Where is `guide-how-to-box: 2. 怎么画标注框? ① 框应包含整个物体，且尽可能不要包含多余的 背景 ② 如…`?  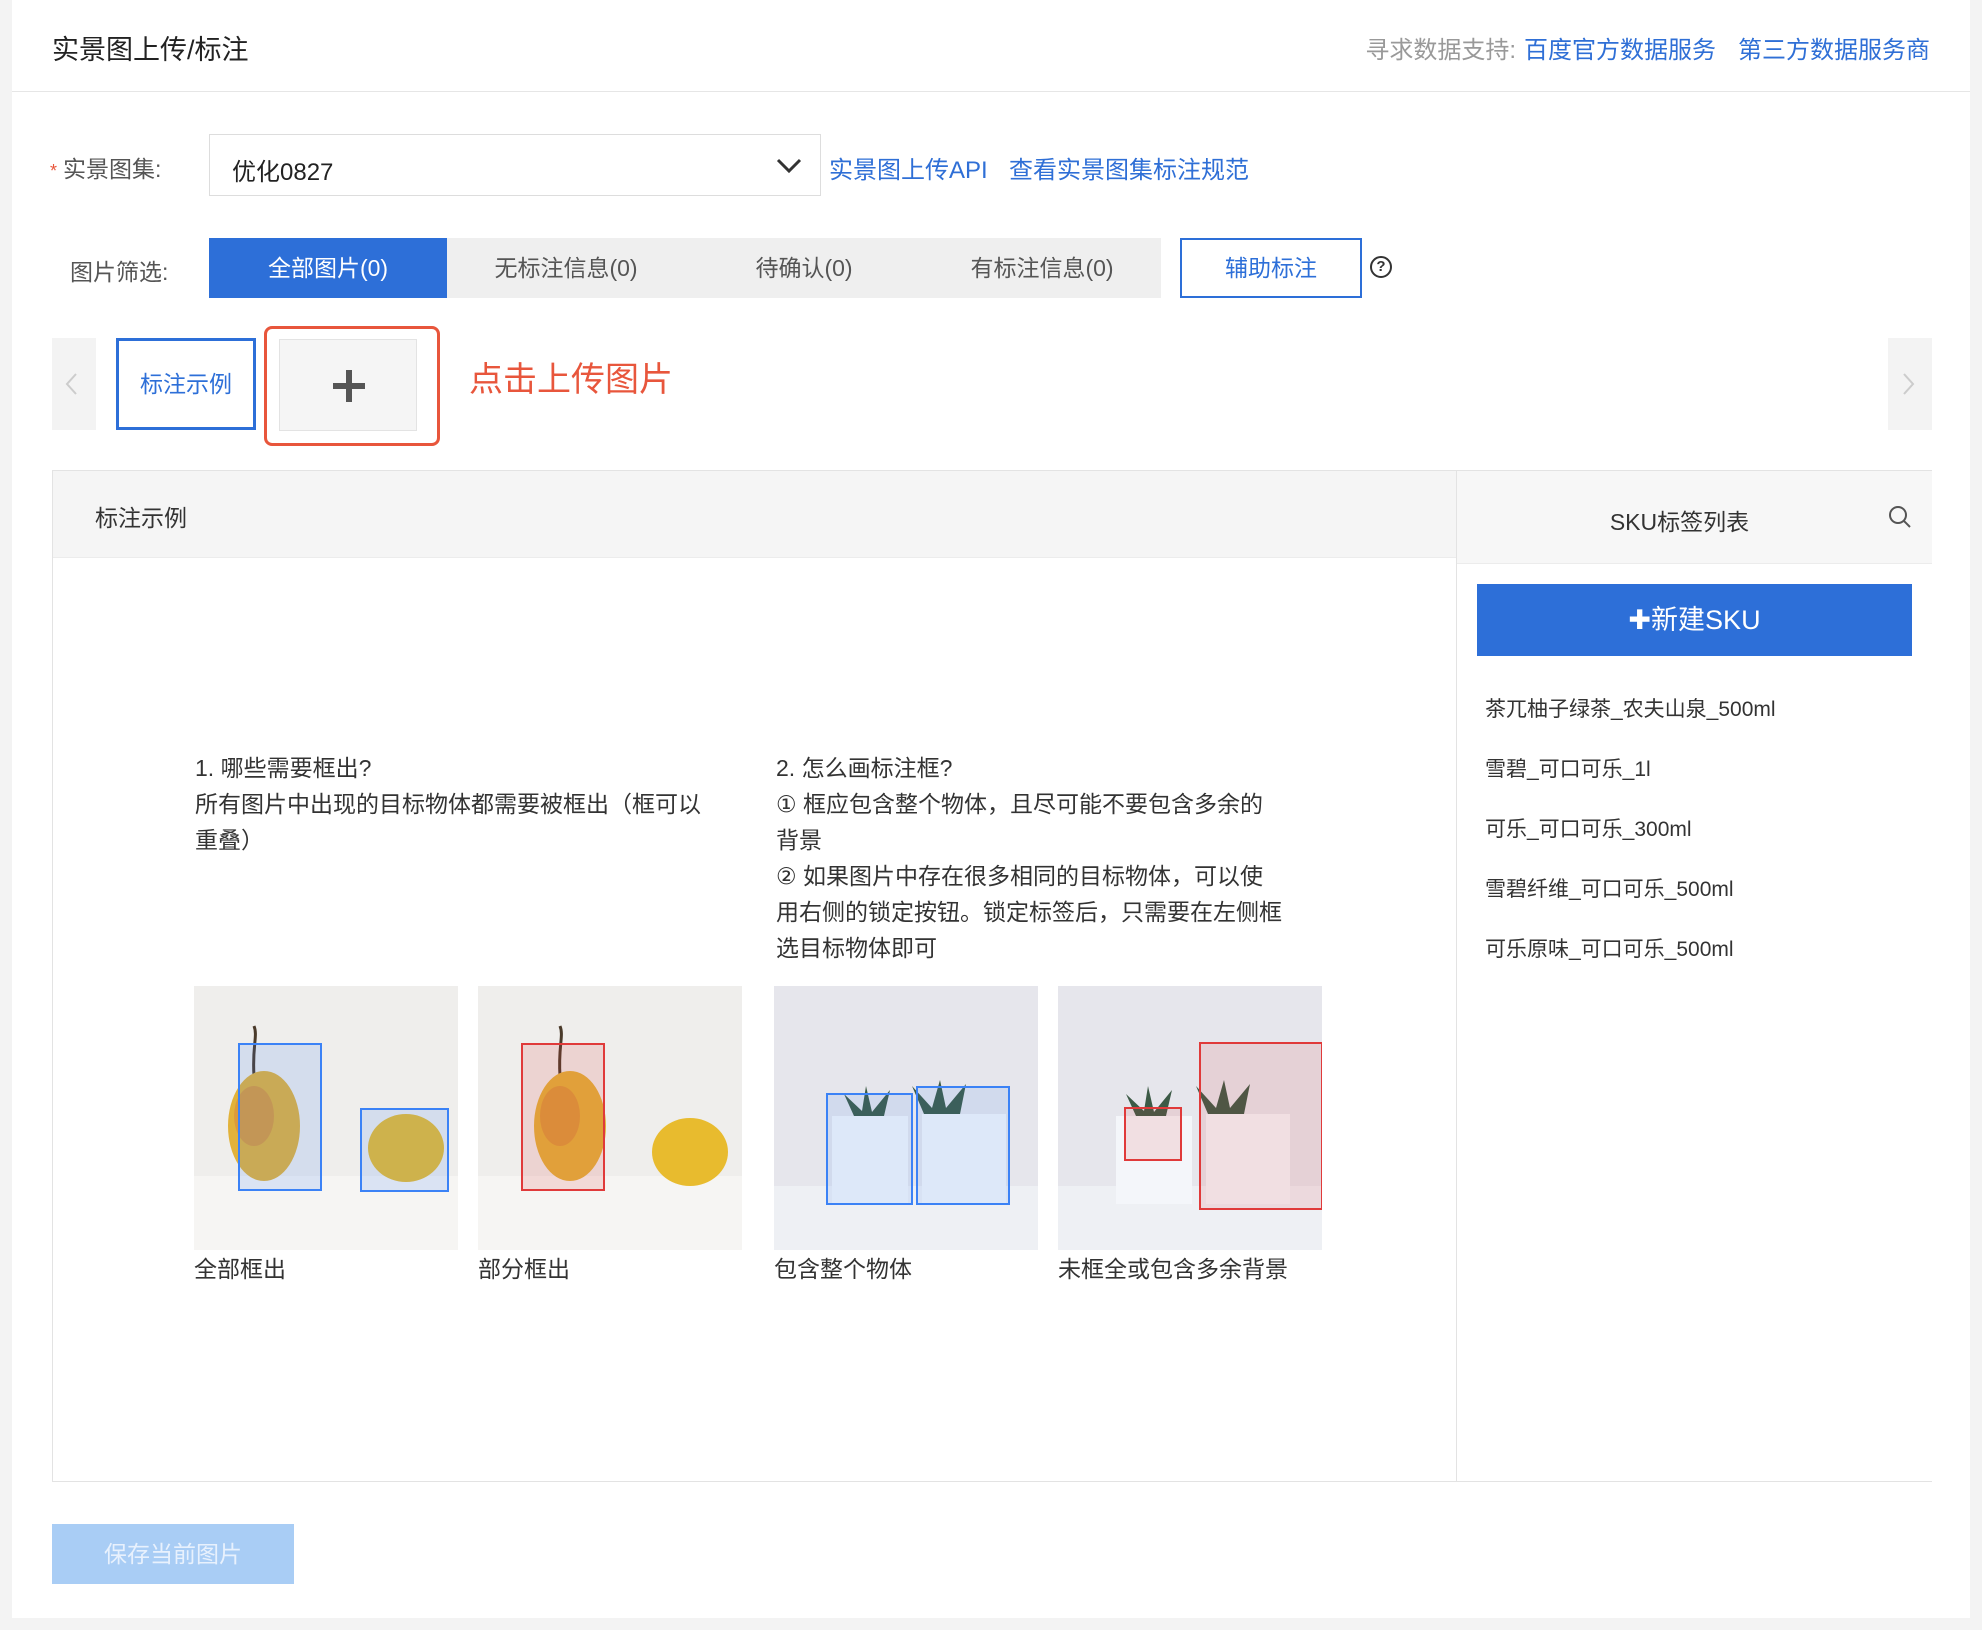 guide-how-to-box: 2. 怎么画标注框? ① 框应包含整个物体，且尽可能不要包含多余的 背景 ② 如… is located at coordinates (1029, 858).